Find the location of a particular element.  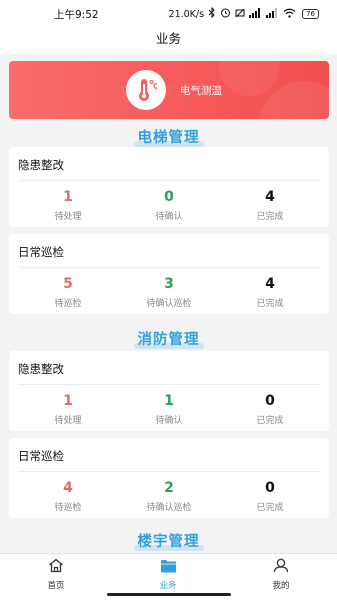

card-daily-inspection: 日常巡检 4 待巡检 2 待确认巡检 0 已完成 is located at coordinates (169, 478).